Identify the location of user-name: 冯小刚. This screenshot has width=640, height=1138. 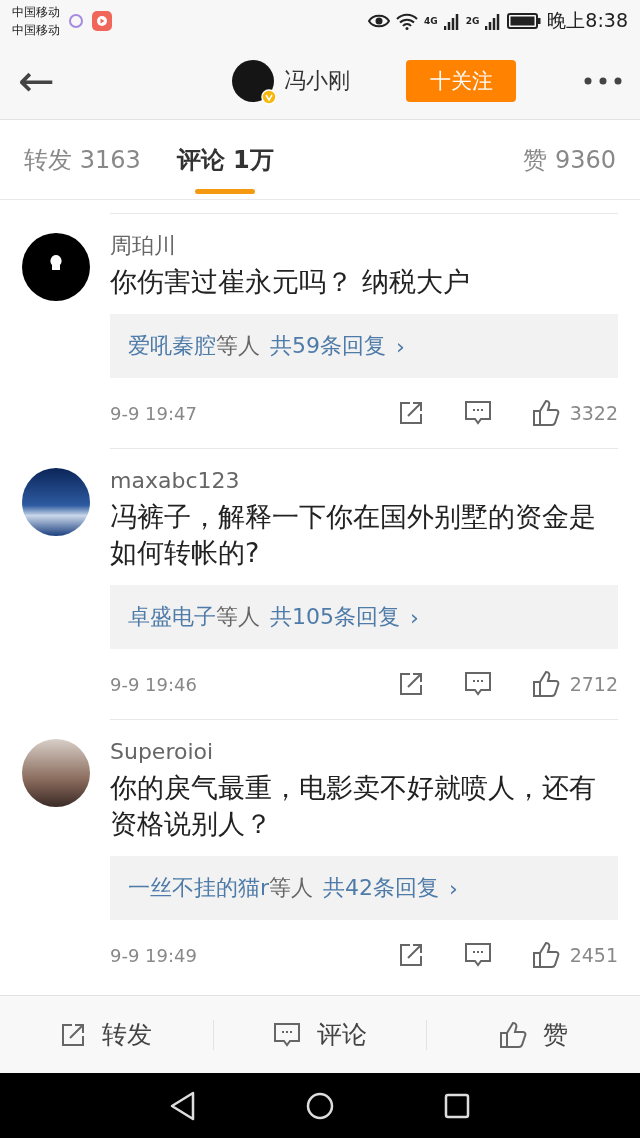
(317, 80).